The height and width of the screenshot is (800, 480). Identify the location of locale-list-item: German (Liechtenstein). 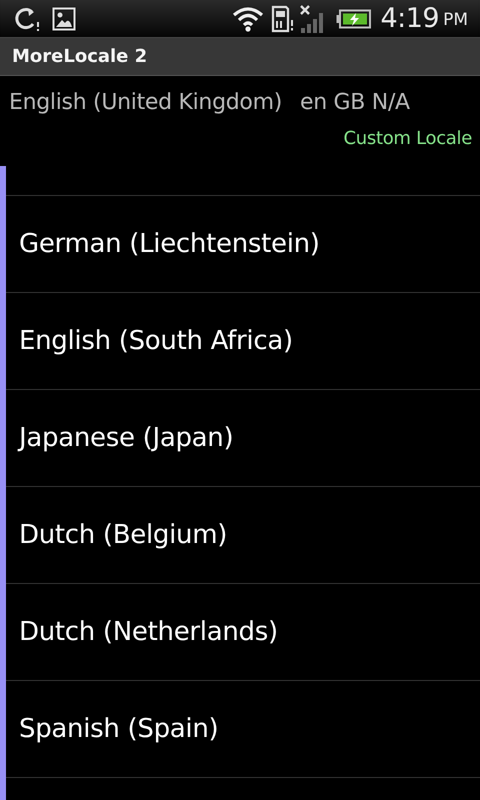
(243, 244).